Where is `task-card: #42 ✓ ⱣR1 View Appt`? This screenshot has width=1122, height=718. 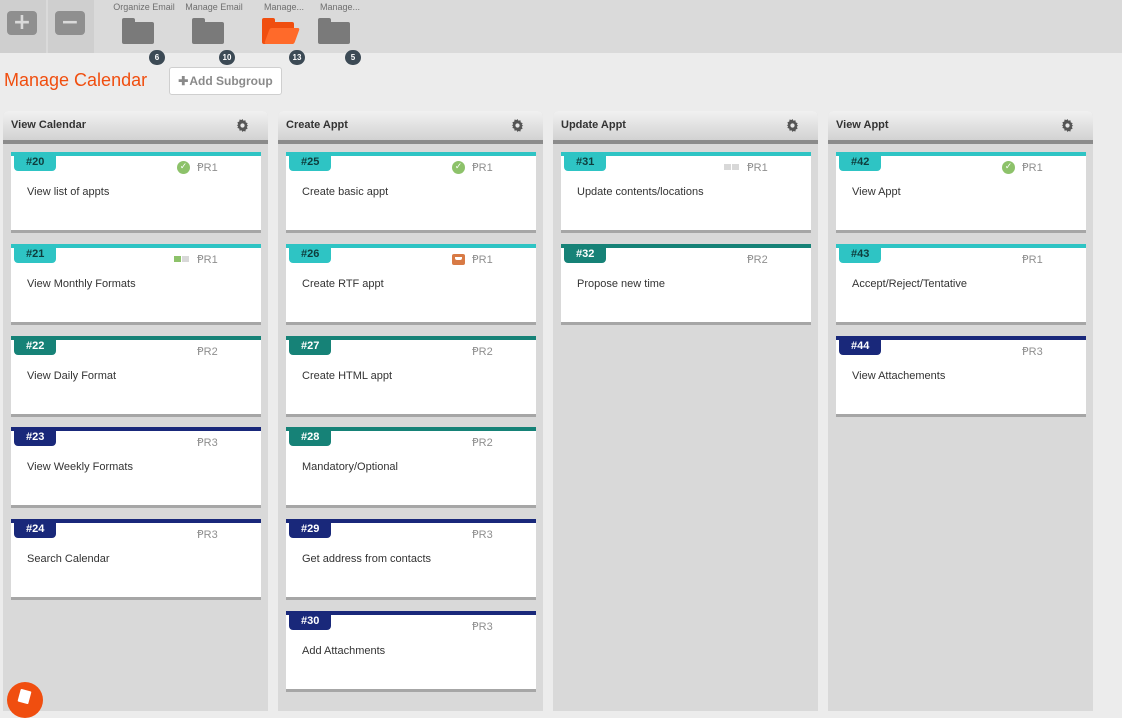 task-card: #42 ✓ ⱣR1 View Appt is located at coordinates (961, 192).